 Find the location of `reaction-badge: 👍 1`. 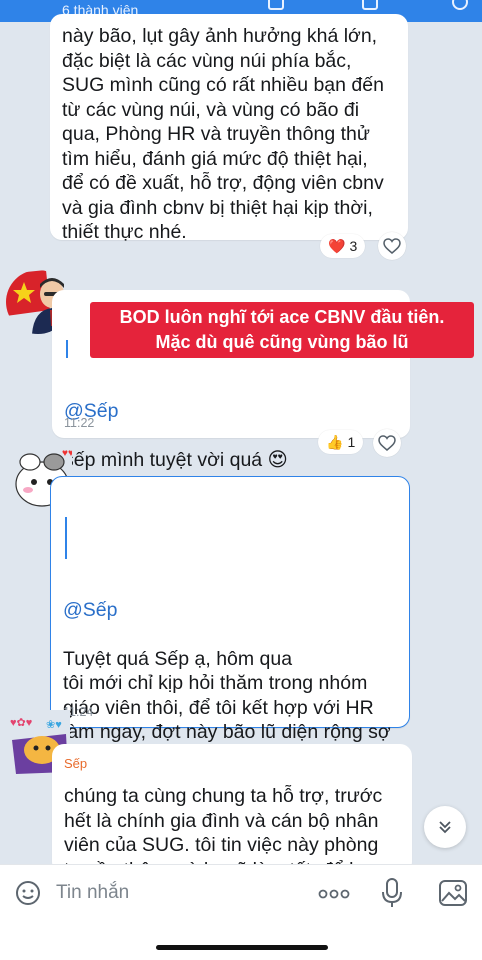

reaction-badge: 👍 1 is located at coordinates (341, 442).